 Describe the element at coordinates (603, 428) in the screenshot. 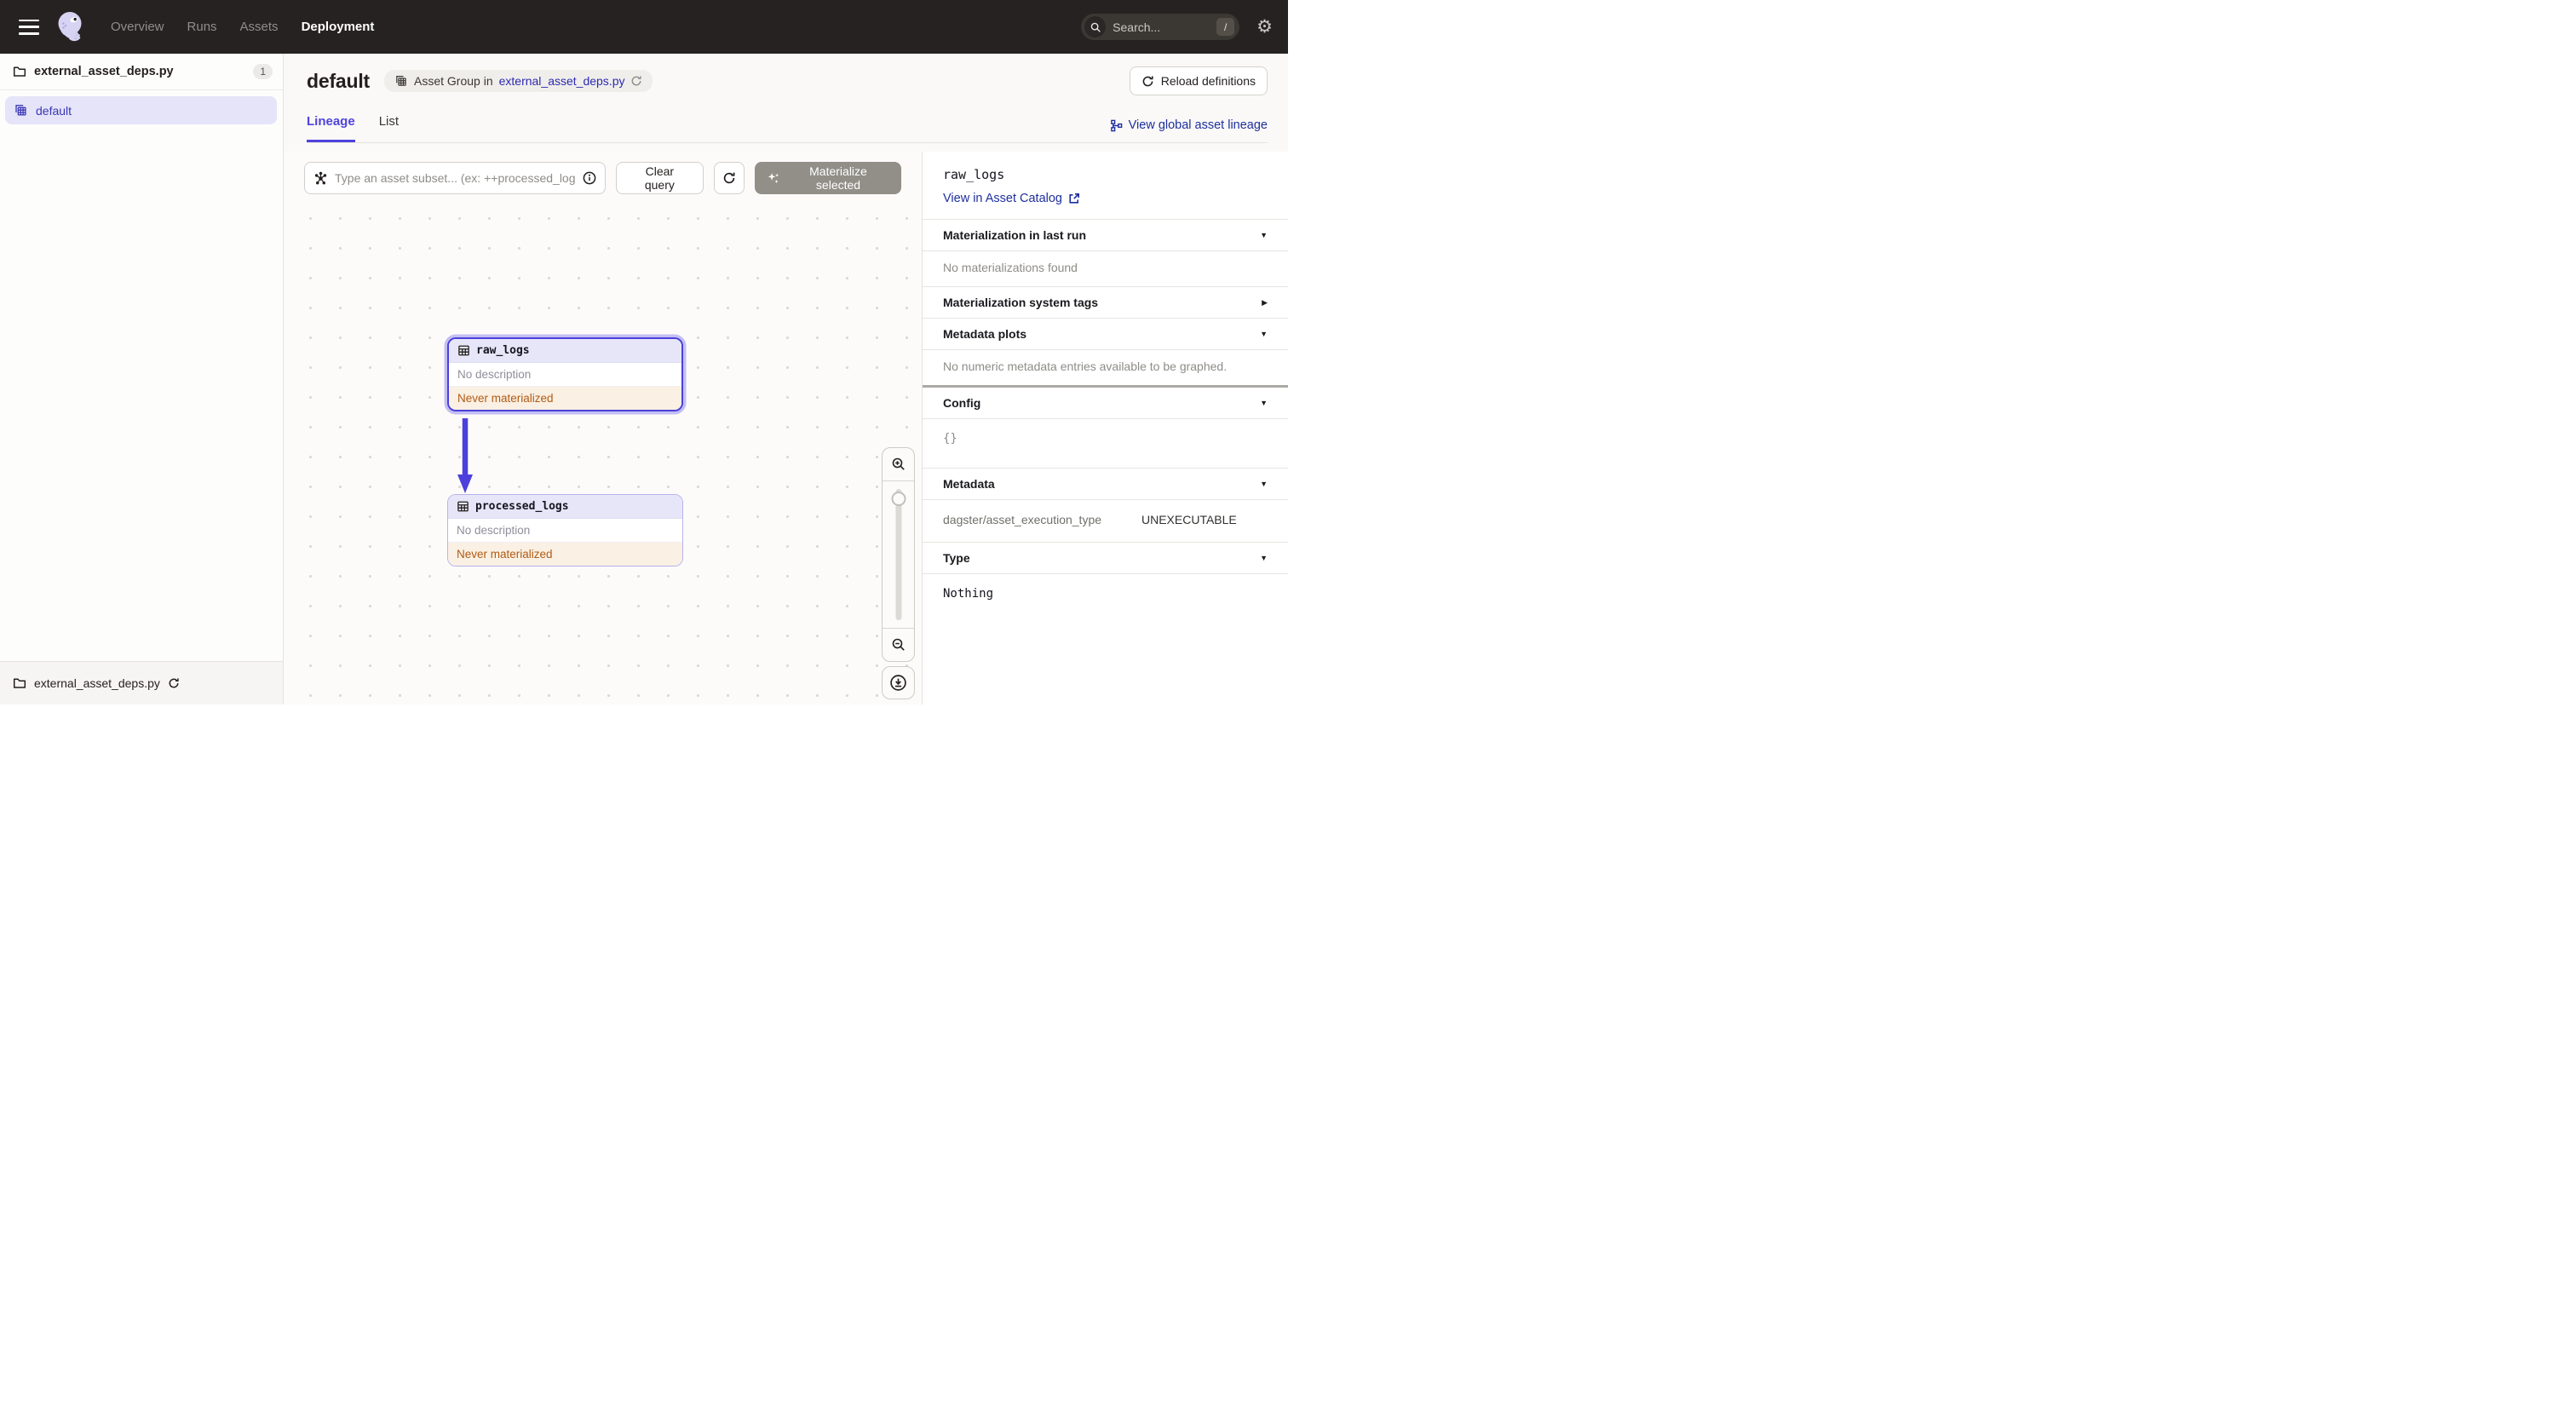

I see `lineage-canvas: Clear query Materialize selected` at that location.